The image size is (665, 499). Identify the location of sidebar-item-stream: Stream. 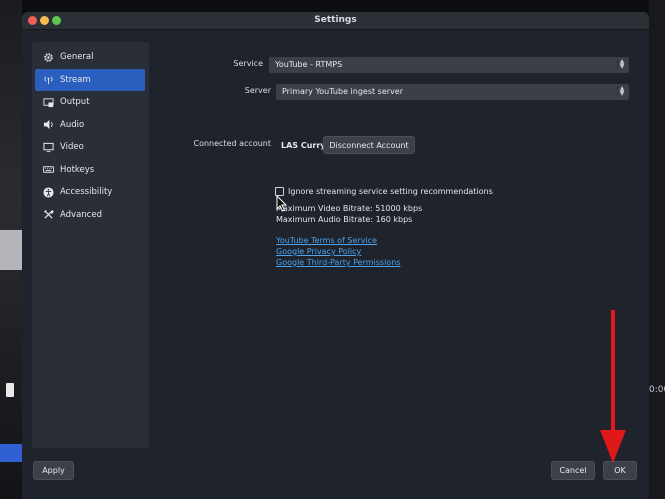
(90, 79).